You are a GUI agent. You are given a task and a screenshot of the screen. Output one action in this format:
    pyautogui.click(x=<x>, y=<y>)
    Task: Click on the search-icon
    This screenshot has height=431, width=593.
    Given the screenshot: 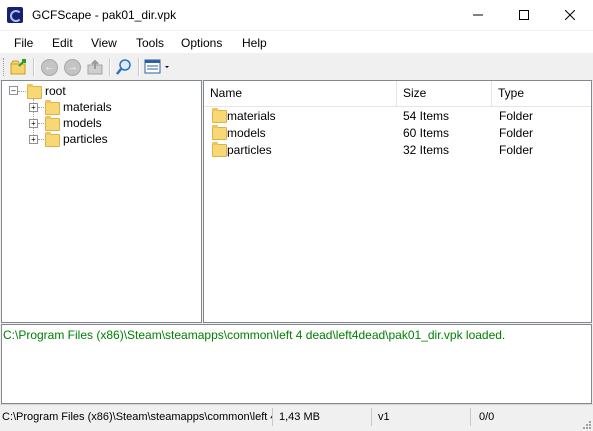 What is the action you would take?
    pyautogui.click(x=123, y=67)
    